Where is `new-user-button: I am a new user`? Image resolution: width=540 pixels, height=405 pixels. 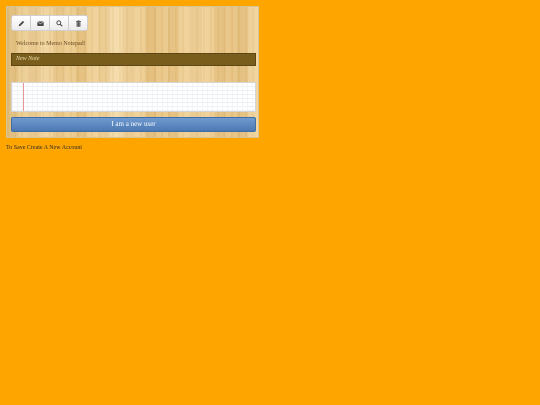 new-user-button: I am a new user is located at coordinates (133, 124).